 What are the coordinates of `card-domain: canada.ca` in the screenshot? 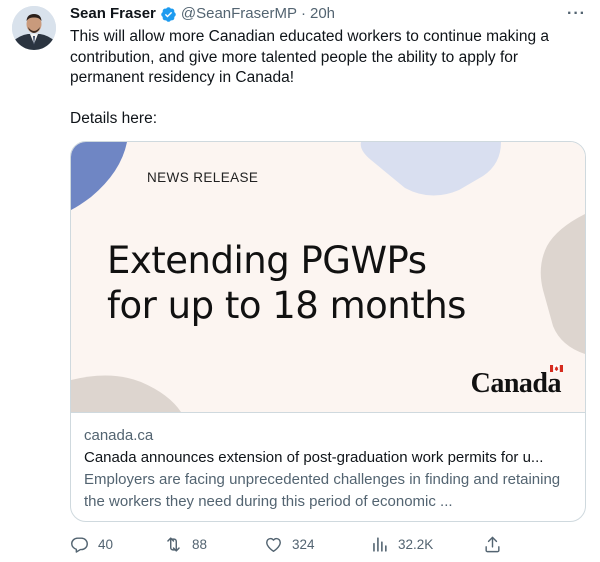 It's located at (119, 435).